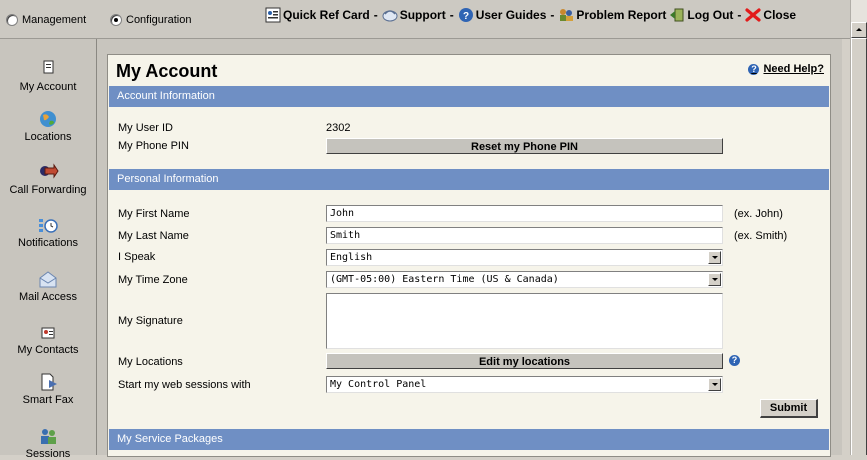 The image size is (867, 460). Describe the element at coordinates (153, 280) in the screenshot. I see `time-zone-label: My Time Zone` at that location.